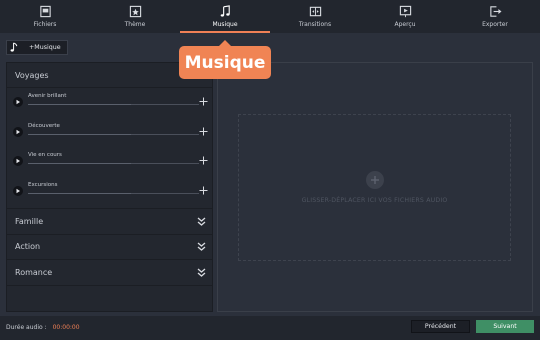 Image resolution: width=540 pixels, height=340 pixels. Describe the element at coordinates (505, 326) in the screenshot. I see `next-button: Suivant` at that location.